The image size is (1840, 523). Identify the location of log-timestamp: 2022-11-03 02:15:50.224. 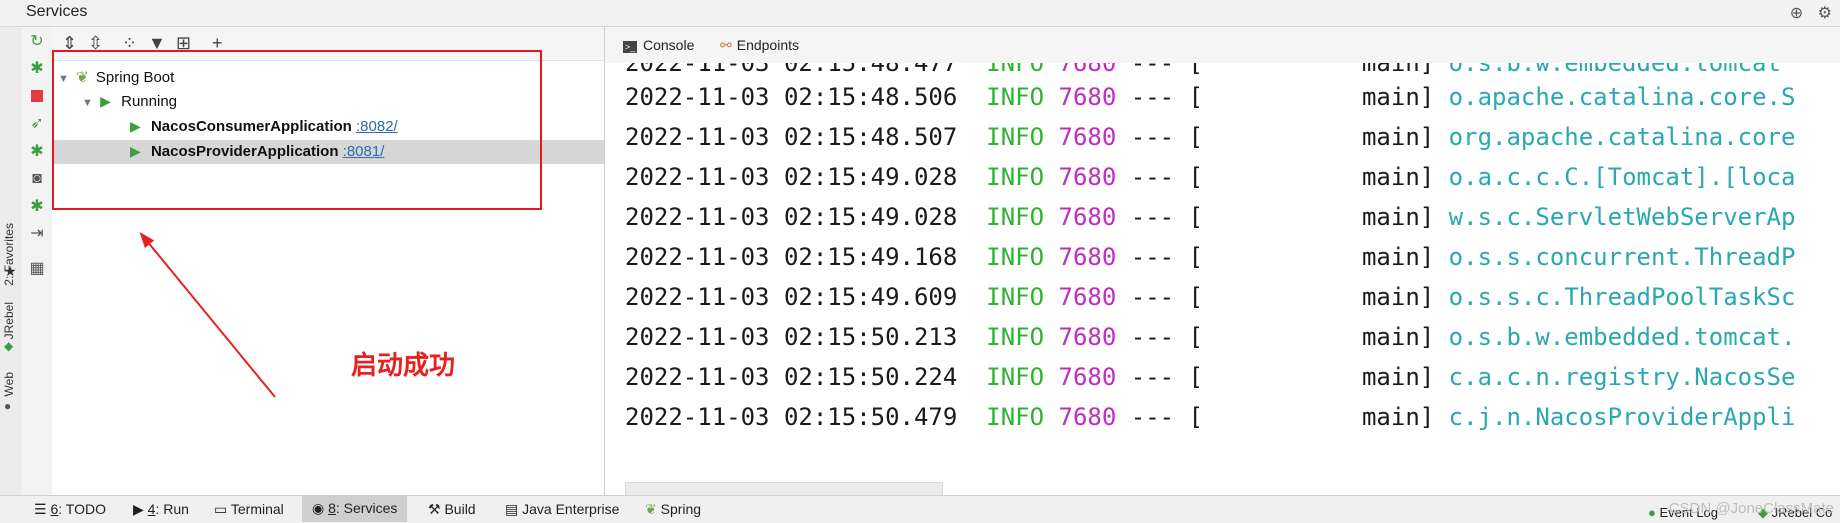
(791, 377).